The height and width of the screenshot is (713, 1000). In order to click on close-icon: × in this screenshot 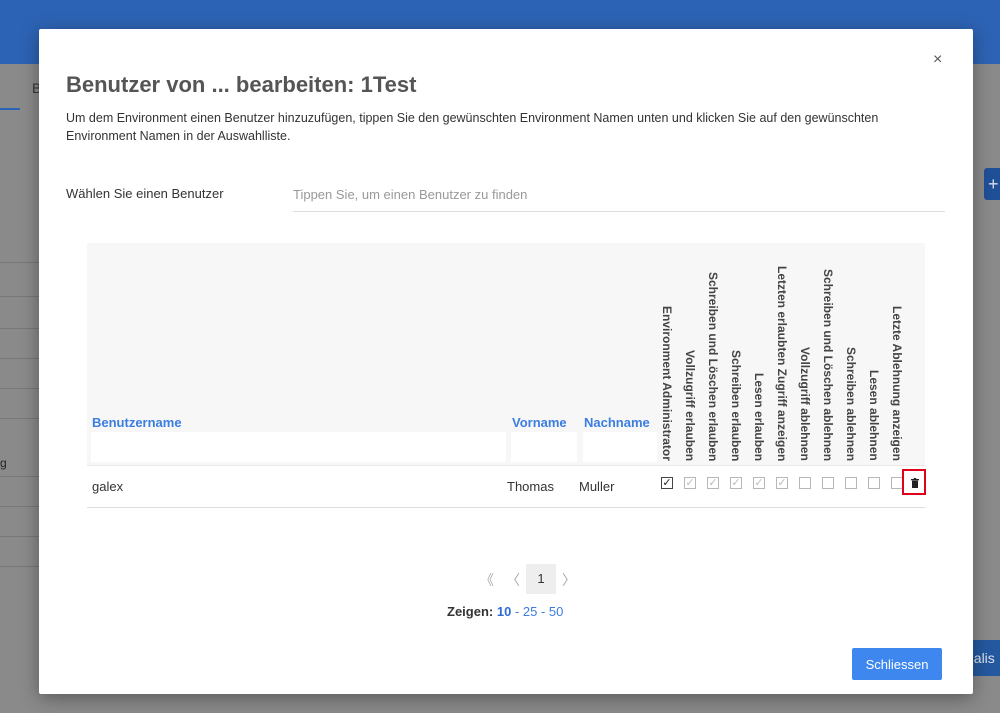, I will do `click(937, 60)`.